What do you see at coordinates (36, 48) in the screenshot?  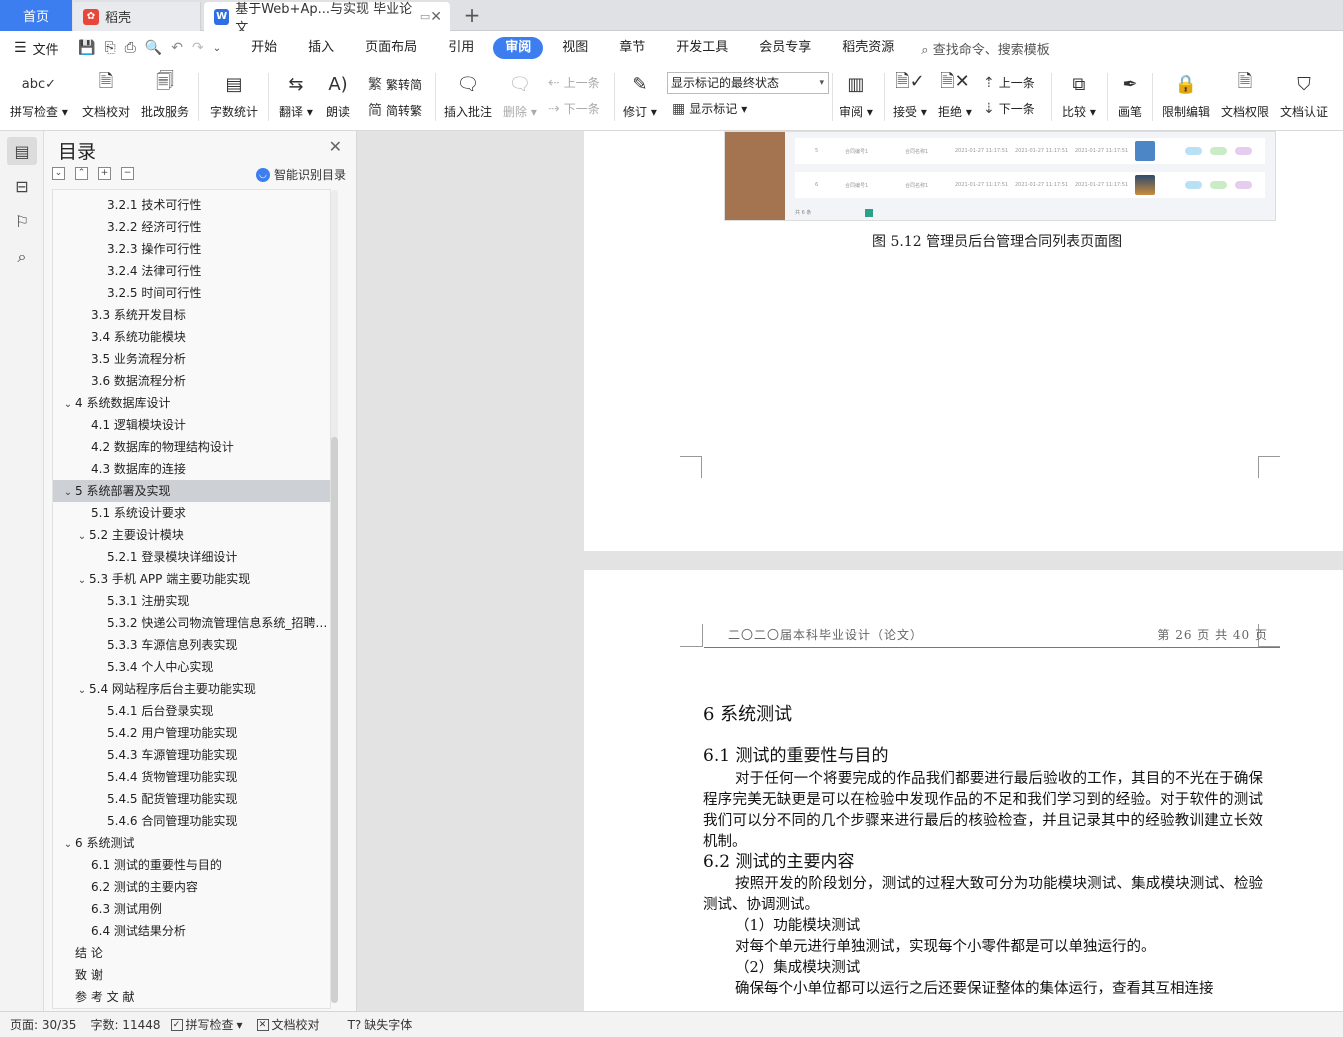 I see `file-menu: ☰ 文件` at bounding box center [36, 48].